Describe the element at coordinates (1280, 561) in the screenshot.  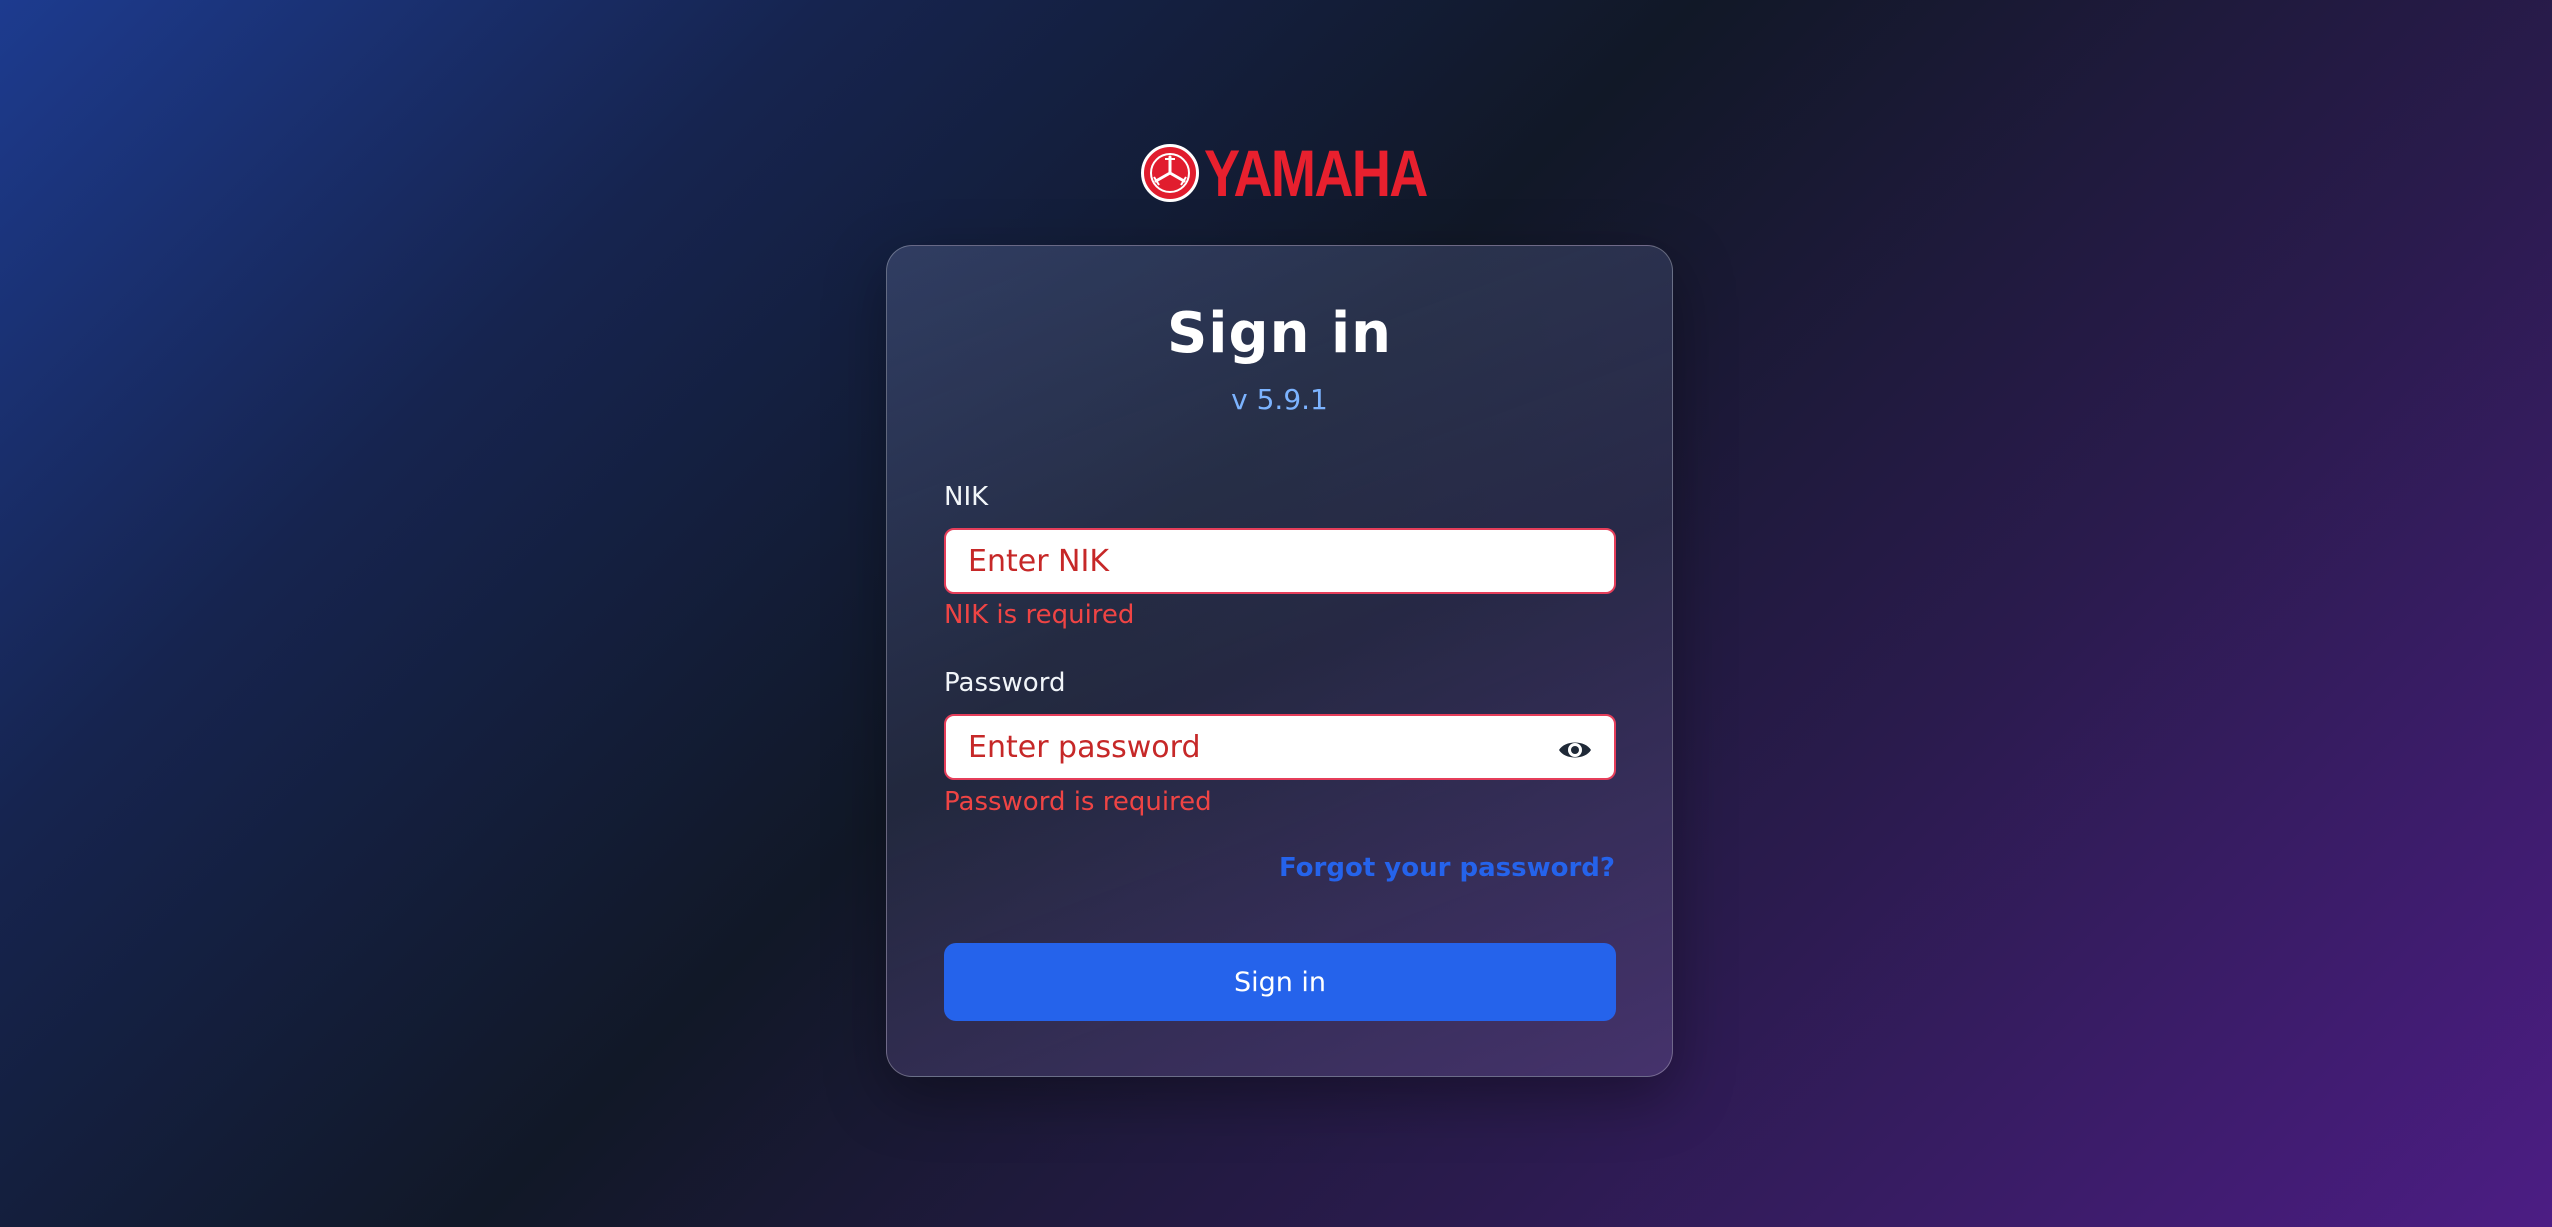
I see `nik-input` at that location.